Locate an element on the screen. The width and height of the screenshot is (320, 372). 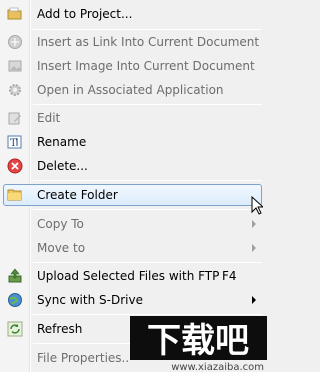
svg-text: T is located at coordinates (13, 143).